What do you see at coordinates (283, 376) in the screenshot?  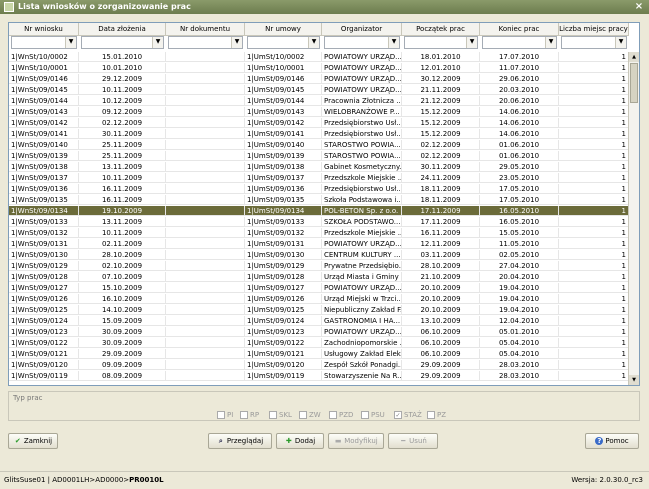 I see `cell-nr-umowy: 1|UmSt/09/0119` at bounding box center [283, 376].